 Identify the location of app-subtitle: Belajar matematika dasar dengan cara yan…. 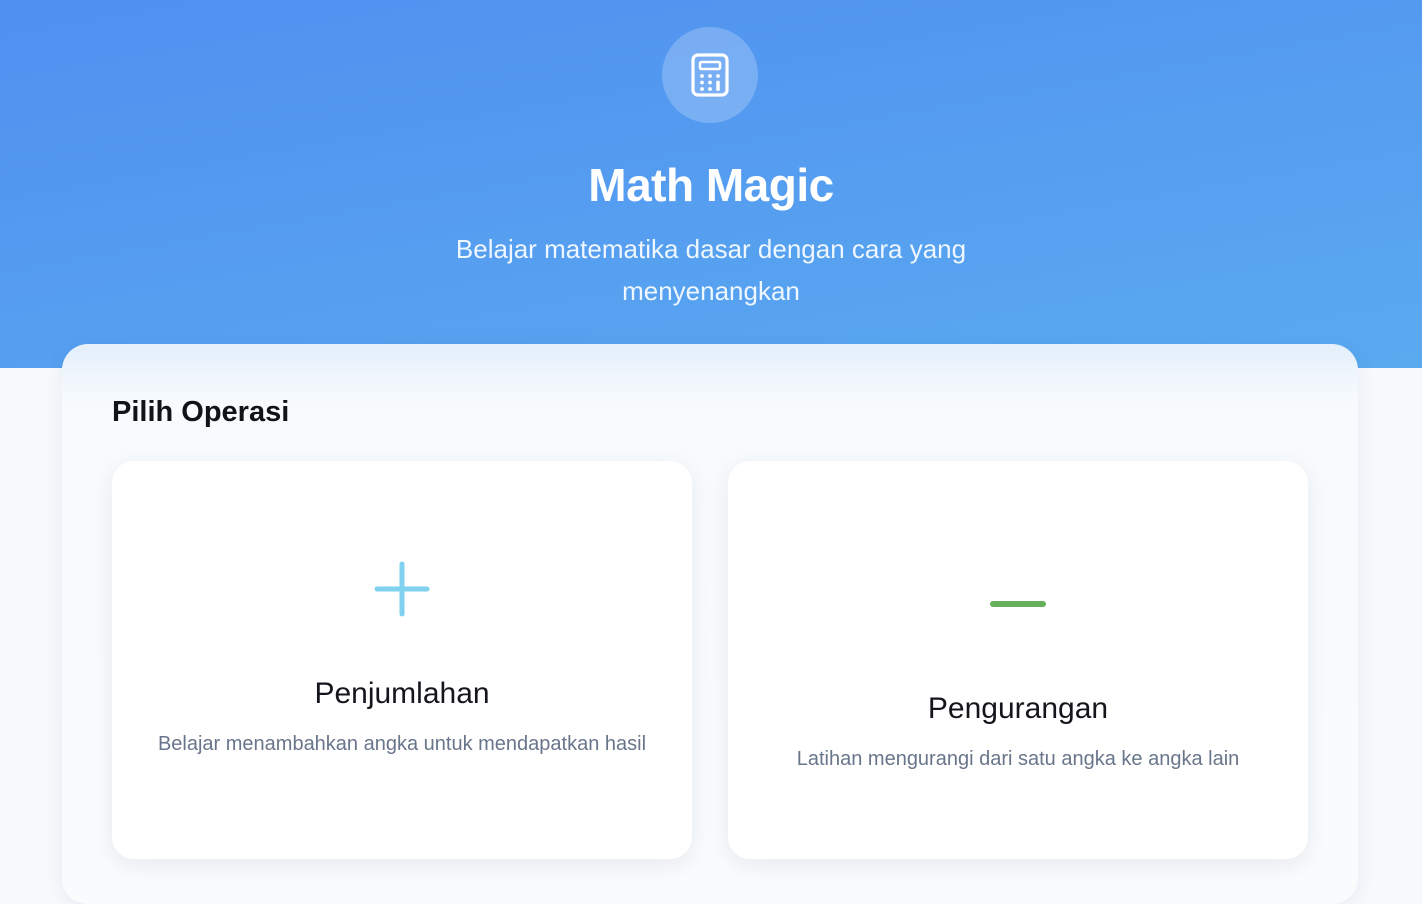
(711, 270).